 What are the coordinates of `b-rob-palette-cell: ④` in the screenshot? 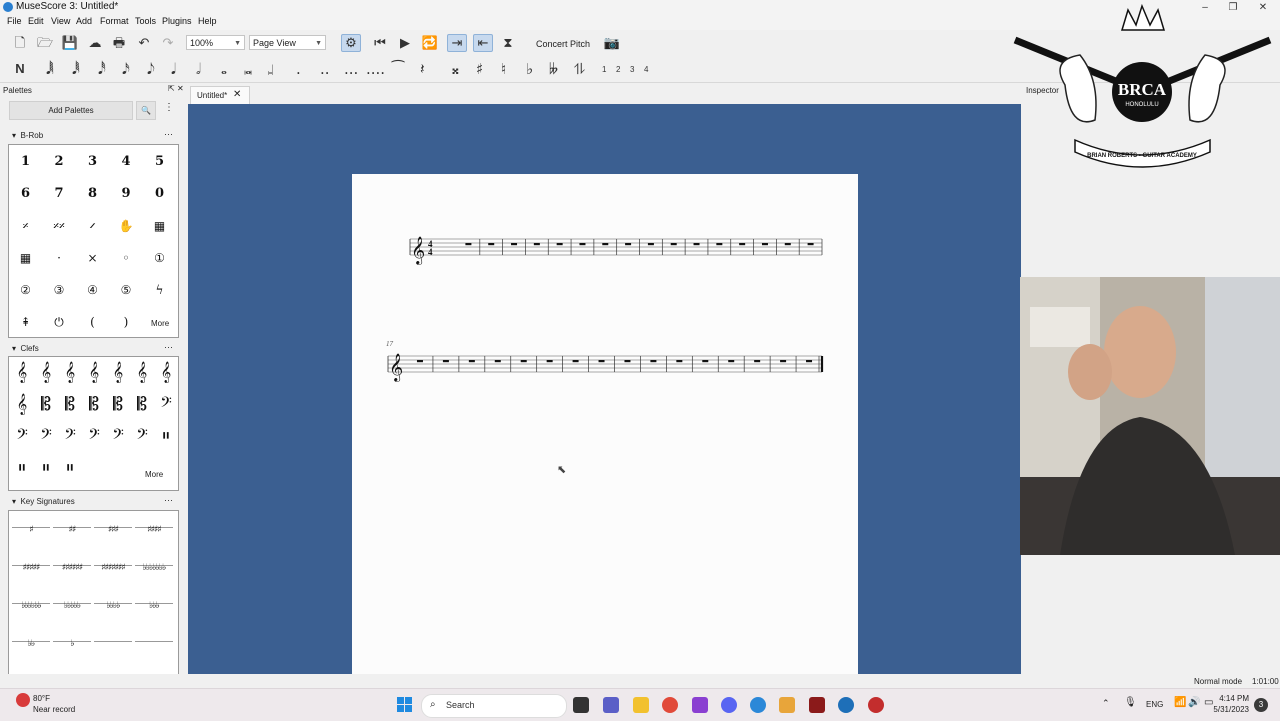 It's located at (92, 290).